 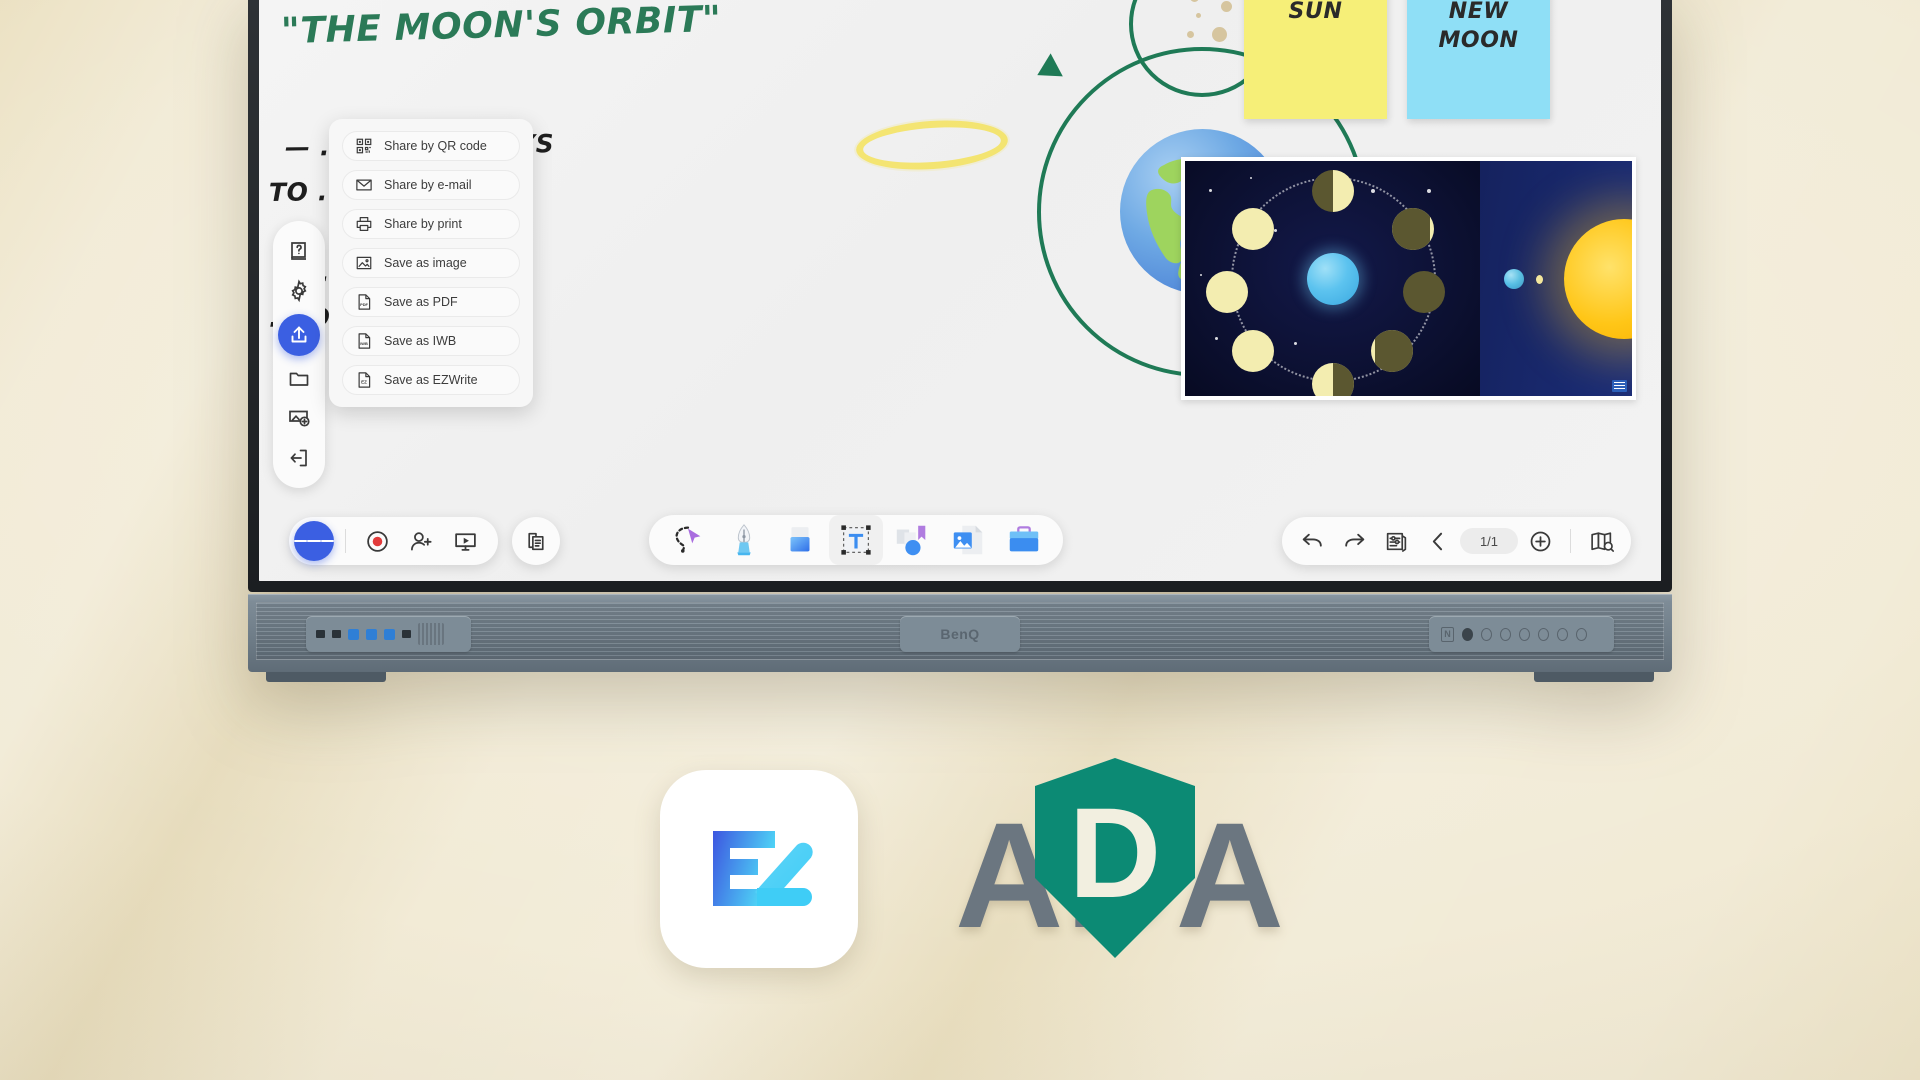 What do you see at coordinates (1332, 379) in the screenshot?
I see `moon-phase-last-quarter` at bounding box center [1332, 379].